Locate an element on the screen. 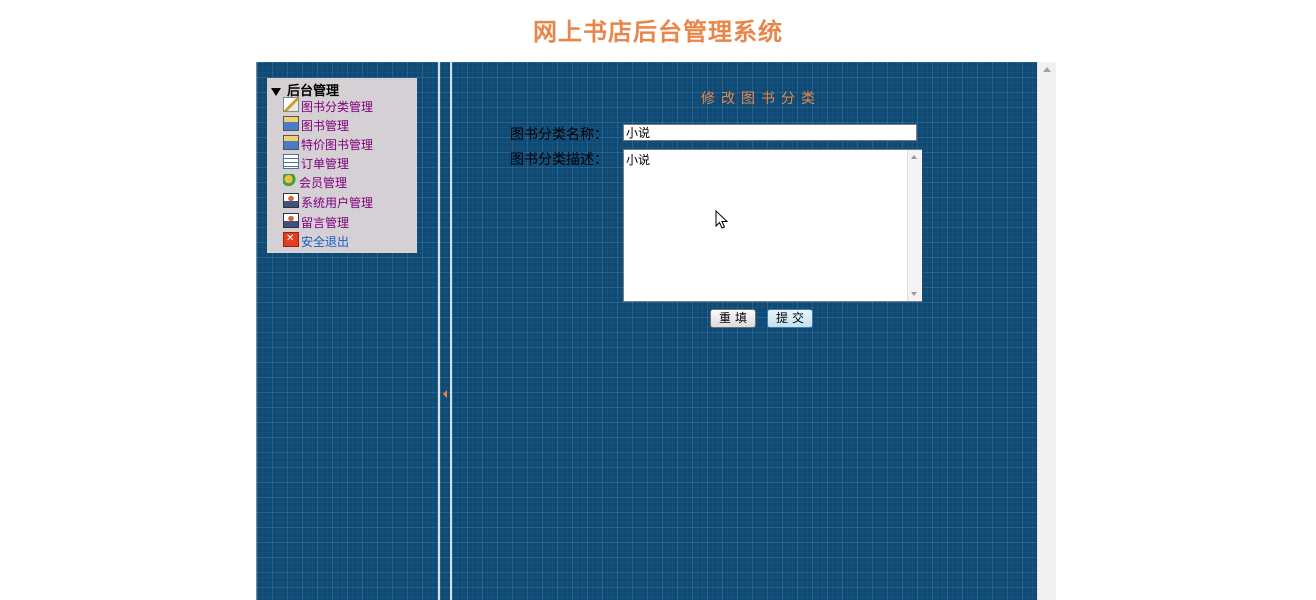  menu-item-label: 订单管理 is located at coordinates (325, 164).